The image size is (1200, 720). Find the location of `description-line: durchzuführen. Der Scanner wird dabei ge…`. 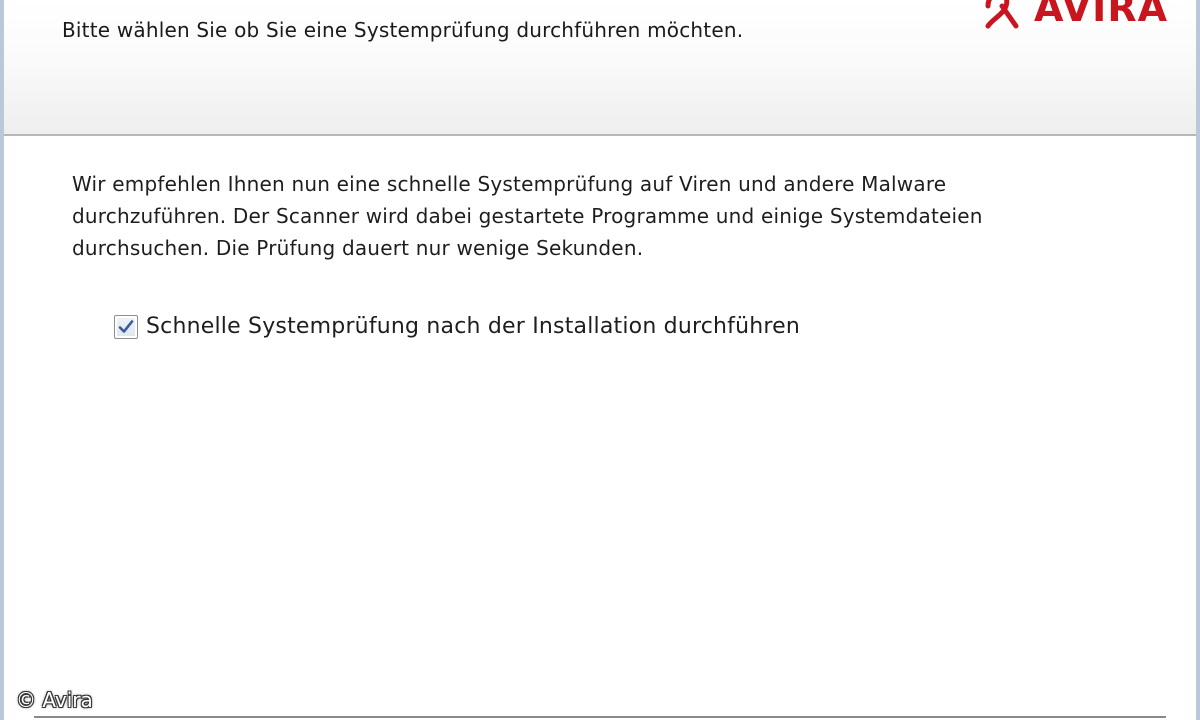

description-line: durchzuführen. Der Scanner wird dabei ge… is located at coordinates (527, 216).